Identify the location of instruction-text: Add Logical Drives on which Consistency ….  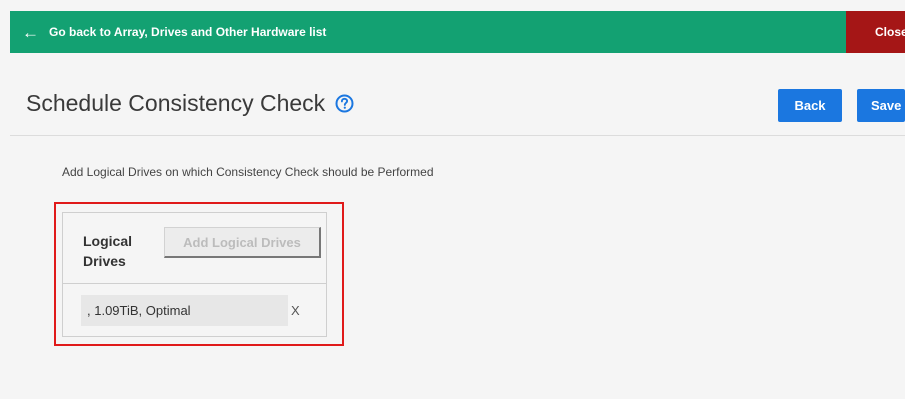
(248, 172).